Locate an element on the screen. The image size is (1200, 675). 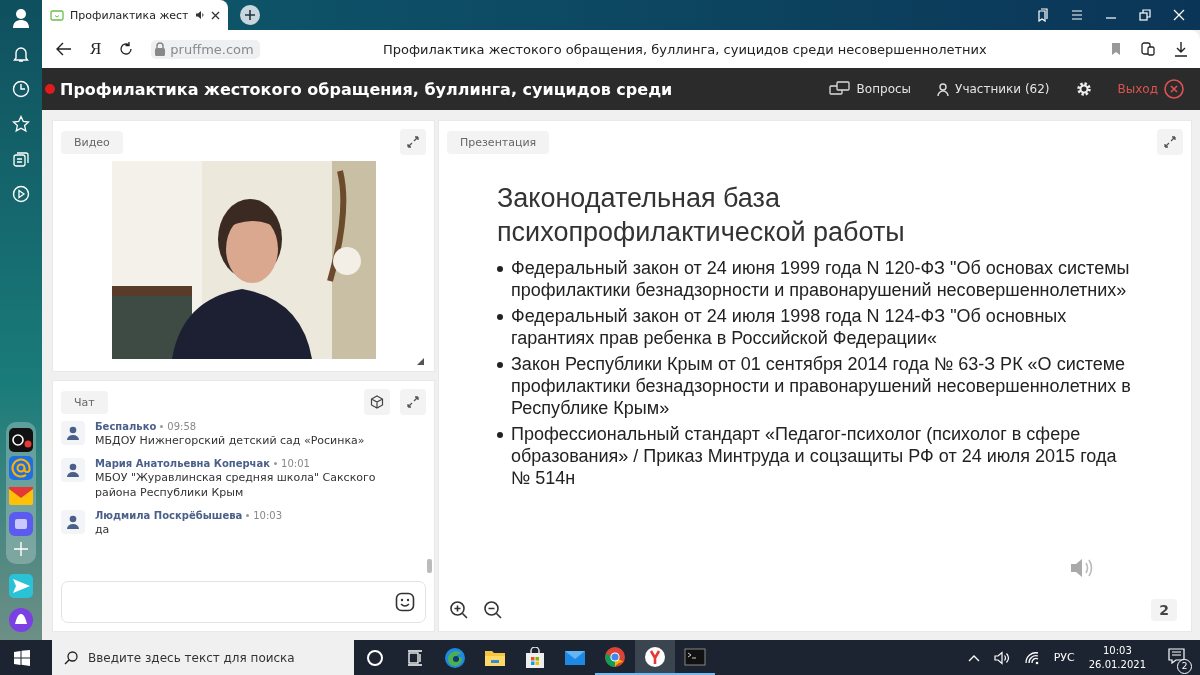
tab-title: Профилактика жест is located at coordinates (129, 15).